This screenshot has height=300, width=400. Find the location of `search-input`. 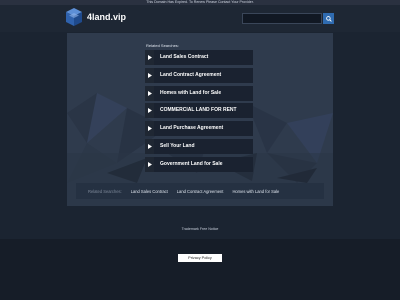

search-input is located at coordinates (282, 18).